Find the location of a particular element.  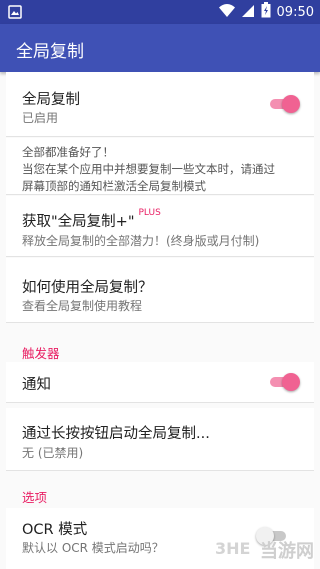

notification-title: 通知 is located at coordinates (36, 385).